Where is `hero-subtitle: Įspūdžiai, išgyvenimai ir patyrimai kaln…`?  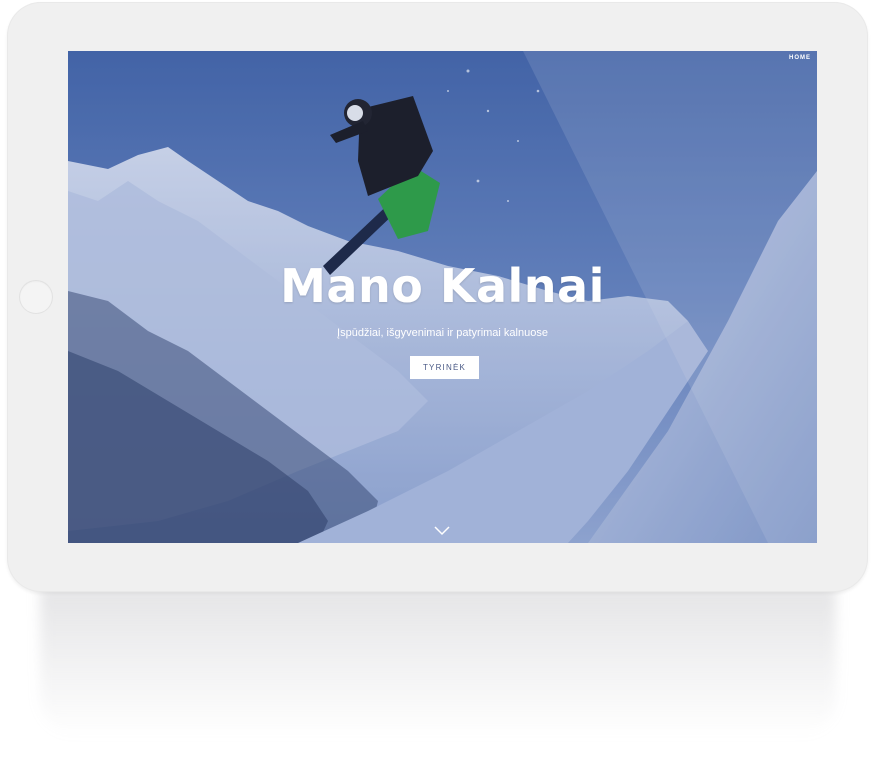 hero-subtitle: Įspūdžiai, išgyvenimai ir patyrimai kaln… is located at coordinates (442, 333).